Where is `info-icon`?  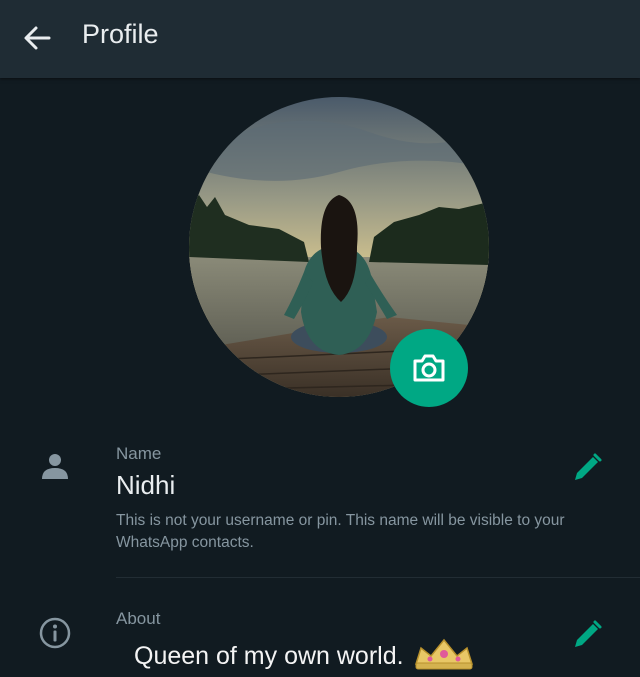 info-icon is located at coordinates (55, 633).